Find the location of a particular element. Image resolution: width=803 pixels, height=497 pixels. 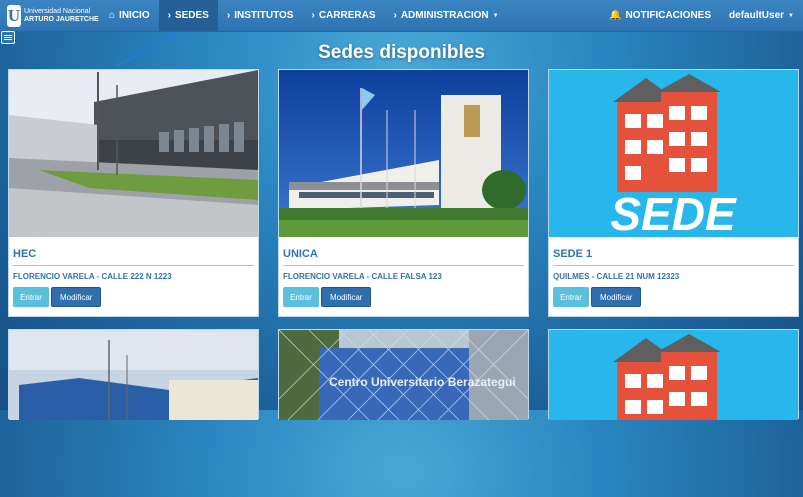

nav-item-inicio: ⌂ INICIO is located at coordinates (129, 15).